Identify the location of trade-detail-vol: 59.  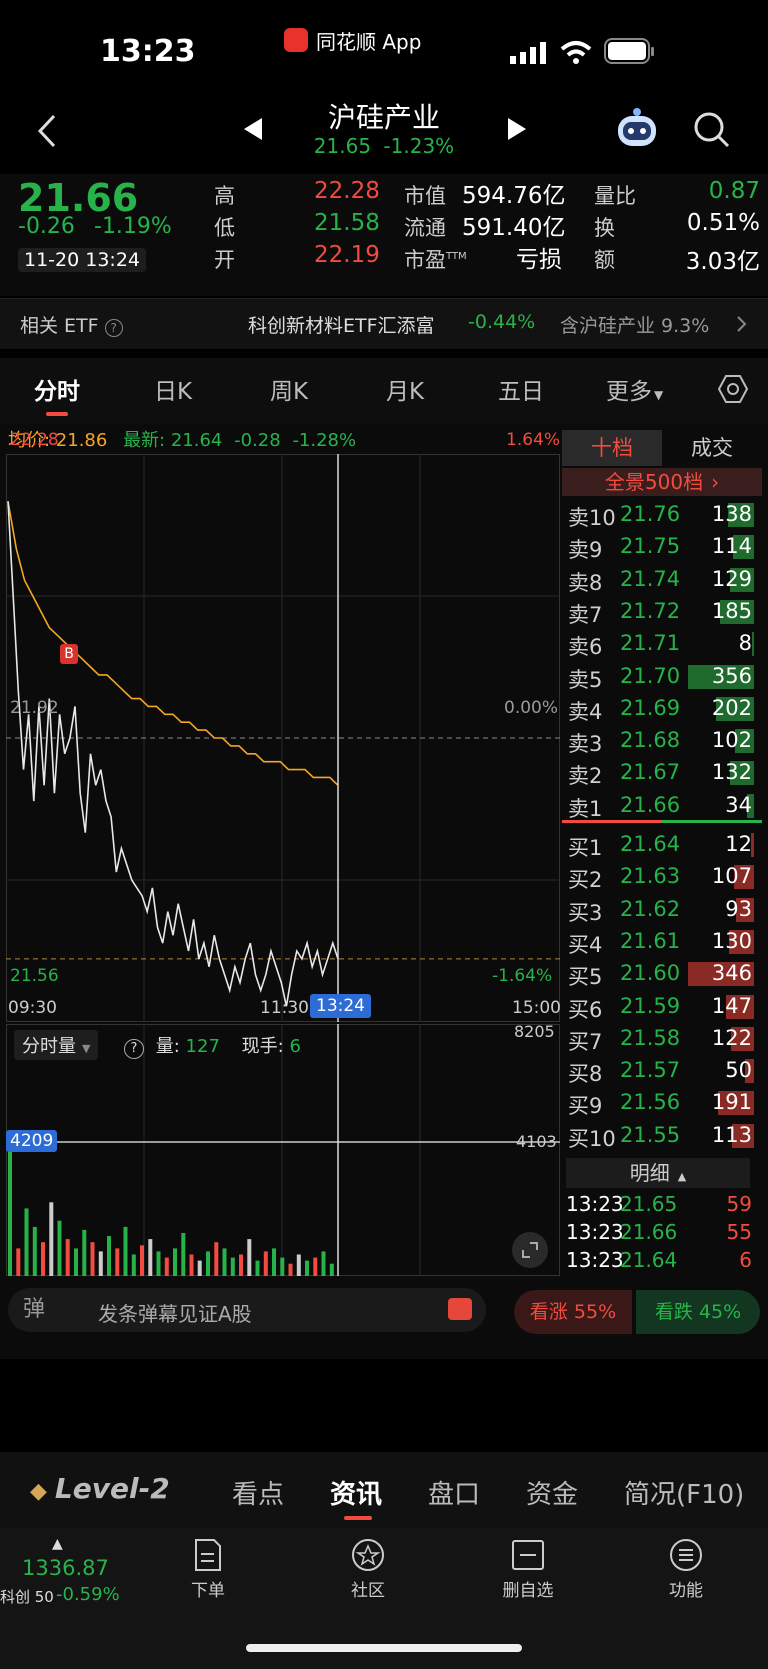
(739, 1204).